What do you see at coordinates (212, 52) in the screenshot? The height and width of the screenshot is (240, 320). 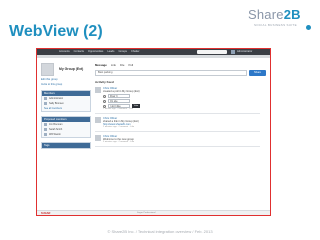 I see `global-search-input` at bounding box center [212, 52].